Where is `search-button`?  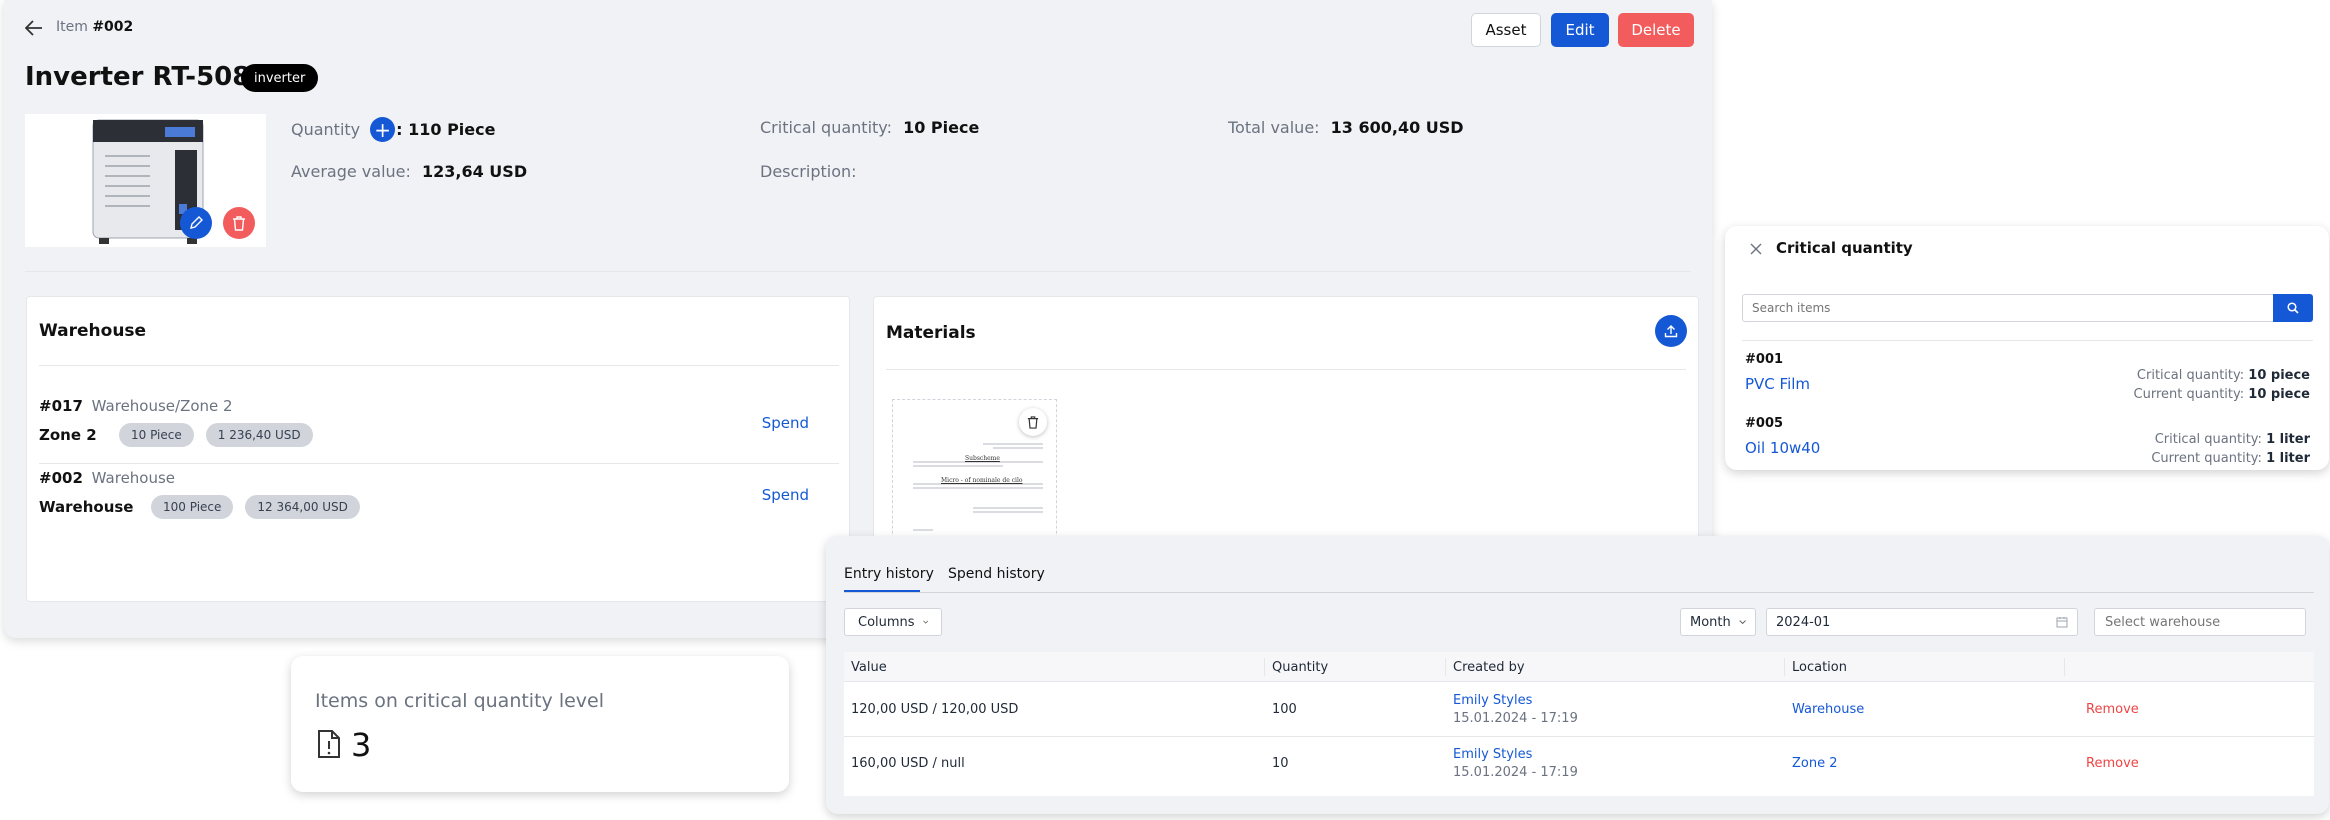 search-button is located at coordinates (2293, 308).